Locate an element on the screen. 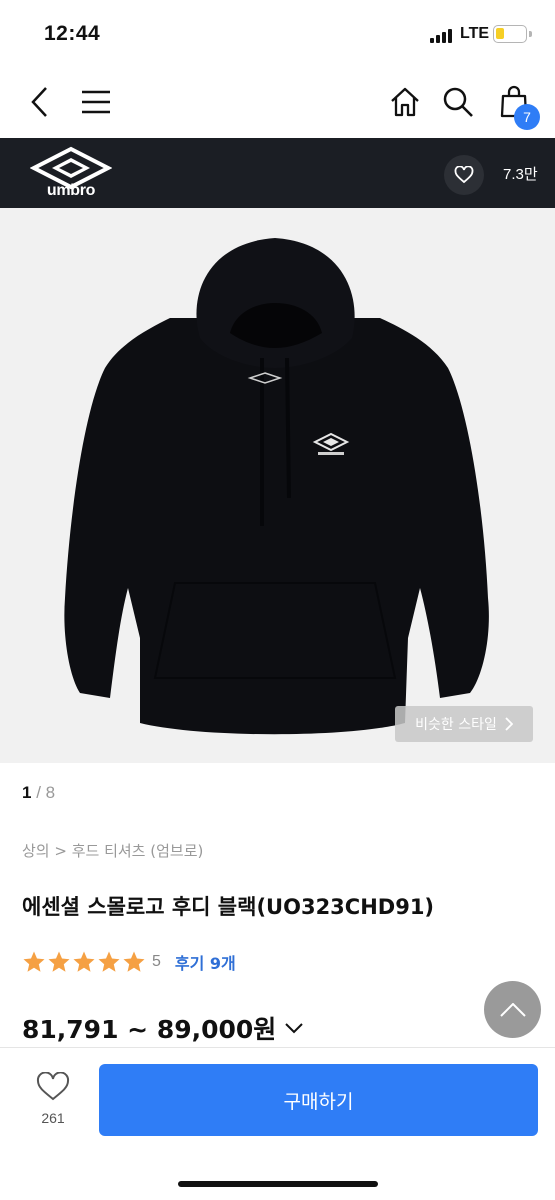 This screenshot has height=1200, width=555. brand-favorite-count: 7.3만 is located at coordinates (520, 174).